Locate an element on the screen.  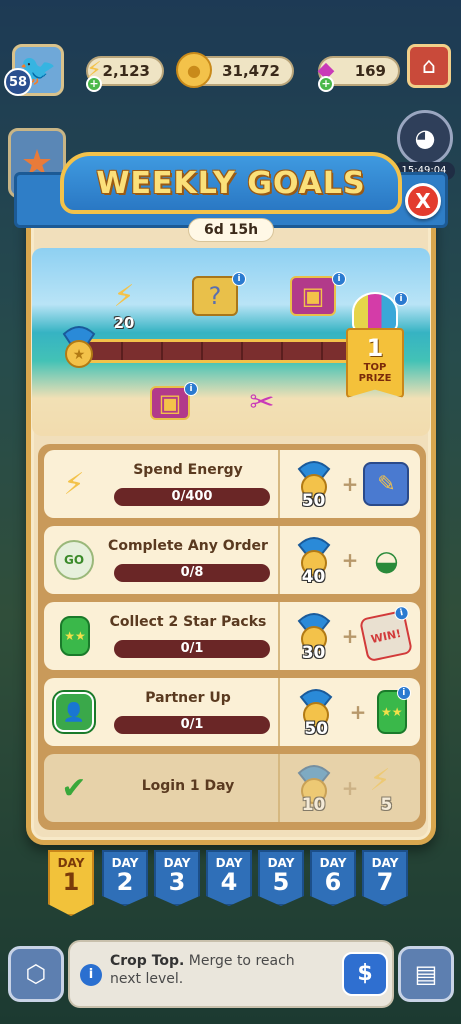
banner-plate: WEEKLY GOALS is located at coordinates (231, 183).